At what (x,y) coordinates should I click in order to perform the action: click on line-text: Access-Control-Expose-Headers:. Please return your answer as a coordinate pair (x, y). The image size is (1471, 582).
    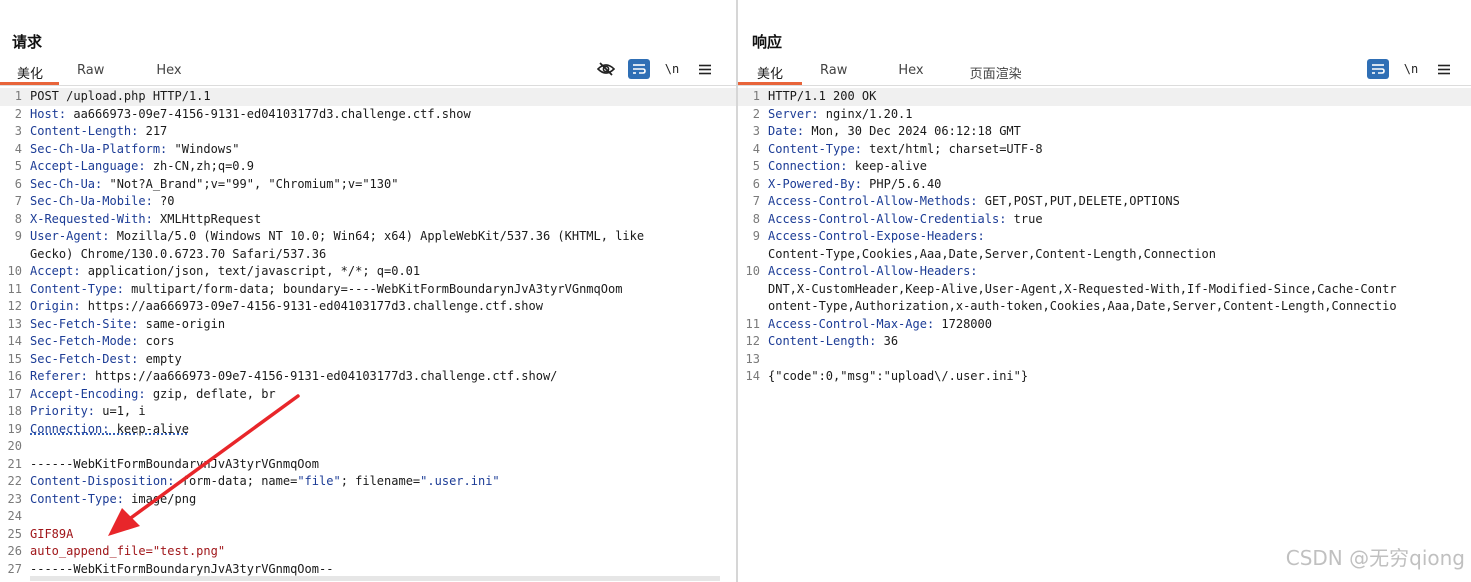
    Looking at the image, I should click on (874, 237).